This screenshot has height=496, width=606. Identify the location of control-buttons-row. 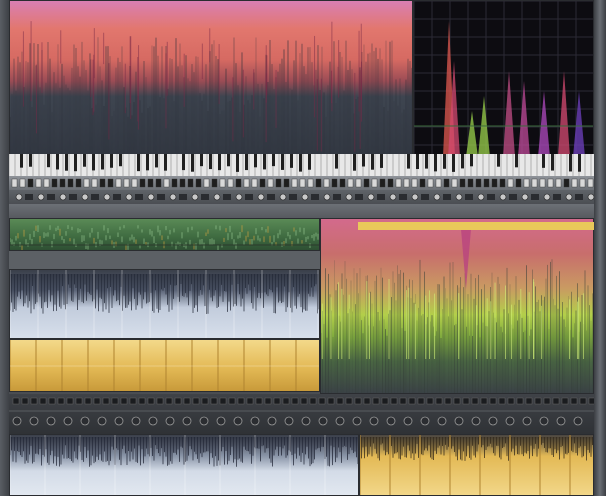
(301, 183).